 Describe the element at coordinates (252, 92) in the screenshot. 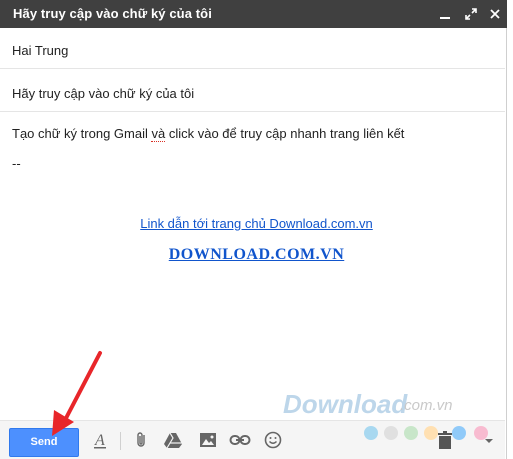

I see `subject-field: Hãy truy cập vào chữ ký của tôi` at that location.